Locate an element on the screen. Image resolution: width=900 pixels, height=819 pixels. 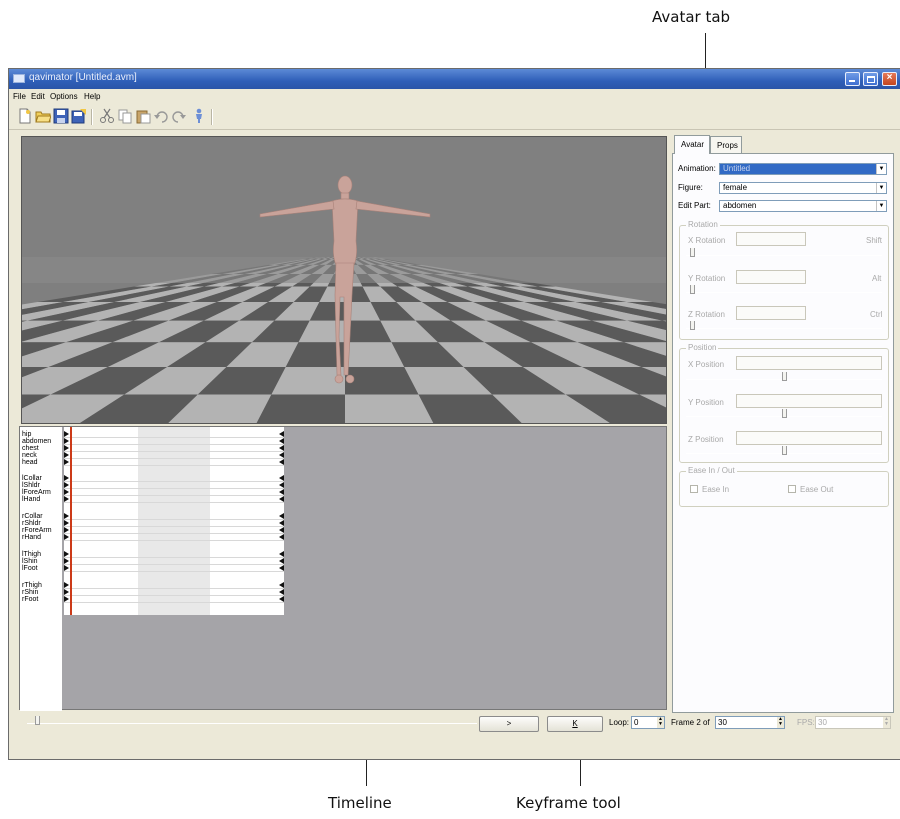
y-rotation-input is located at coordinates (771, 277).